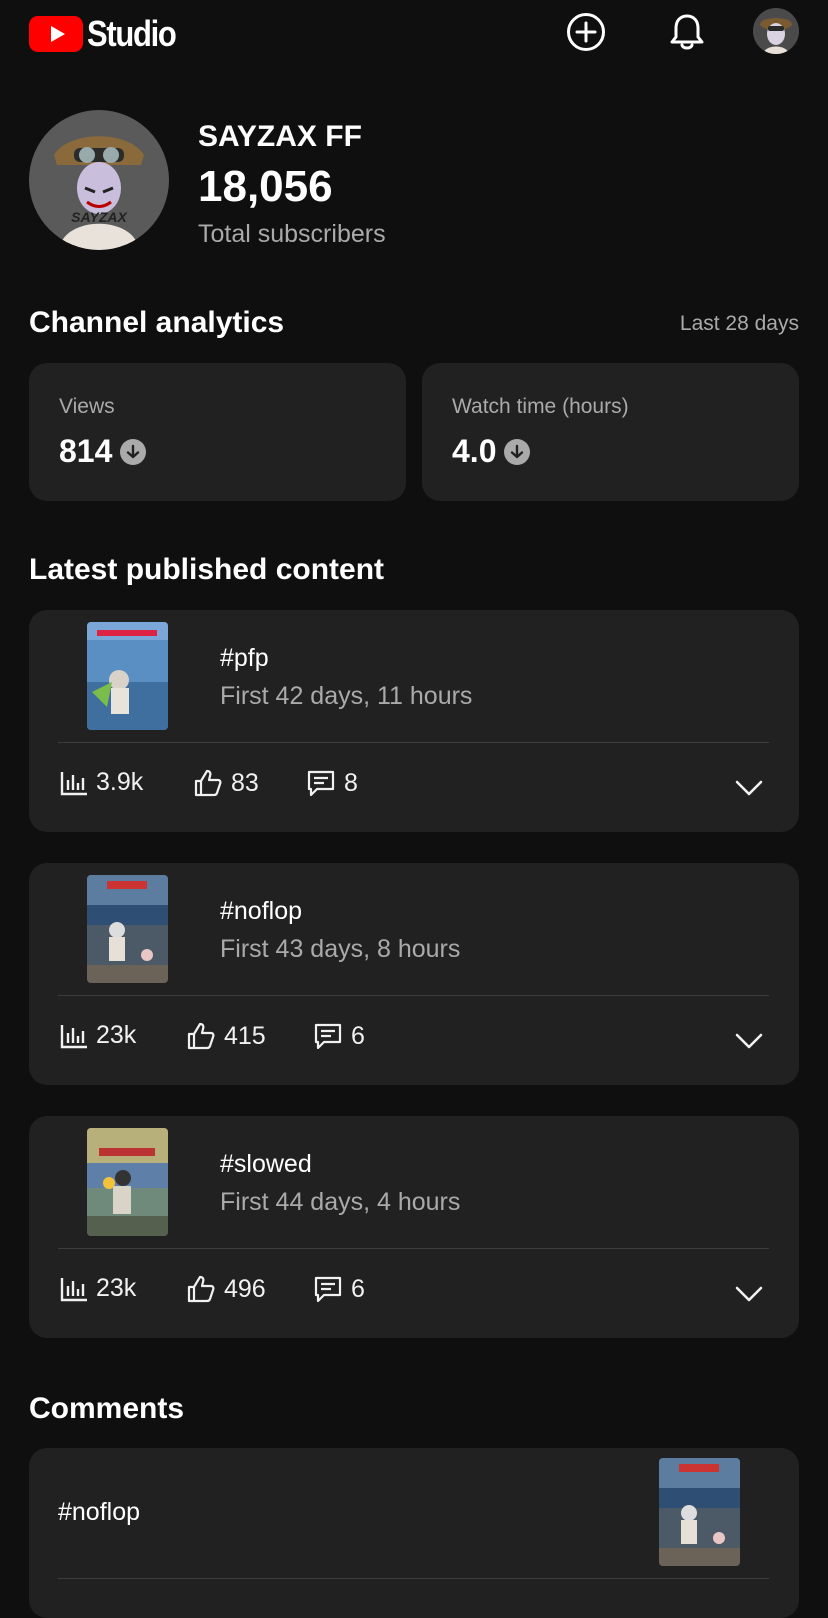 This screenshot has width=828, height=1618. I want to click on logo-text: Studio, so click(132, 33).